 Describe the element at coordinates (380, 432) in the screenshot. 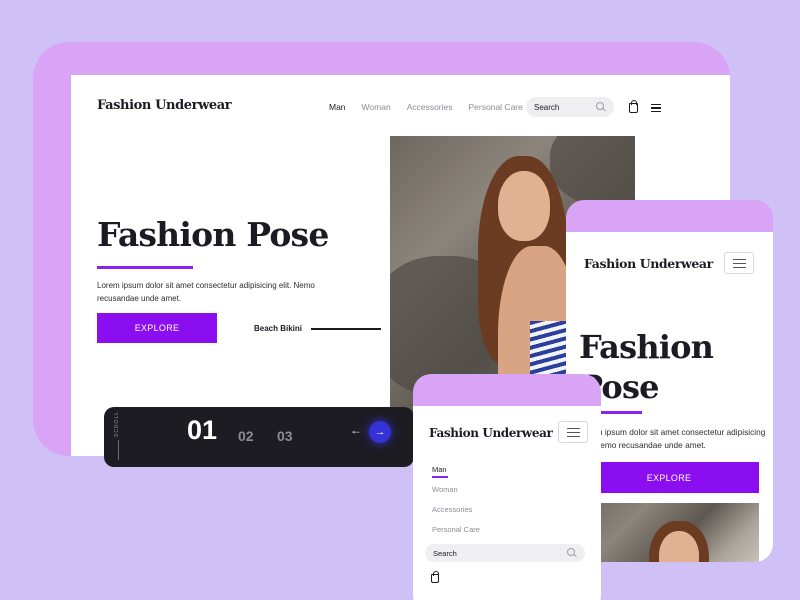

I see `arrow-right-icon: →` at that location.